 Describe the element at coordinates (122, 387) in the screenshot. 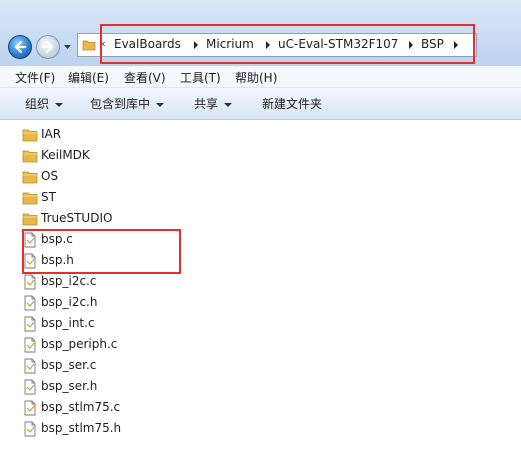

I see `file-item: bsp_ser.h` at that location.